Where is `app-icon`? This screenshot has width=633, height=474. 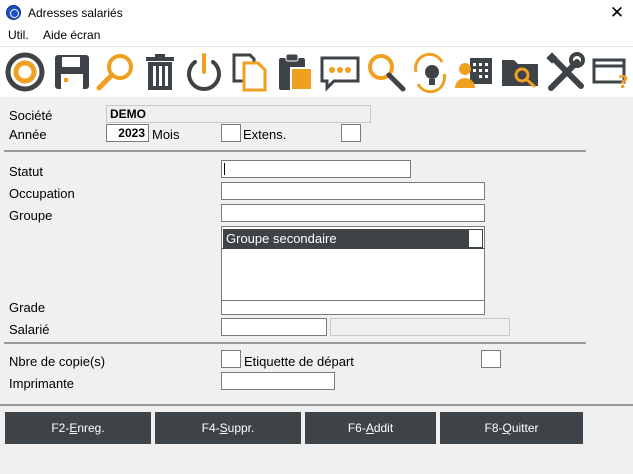 app-icon is located at coordinates (13, 12).